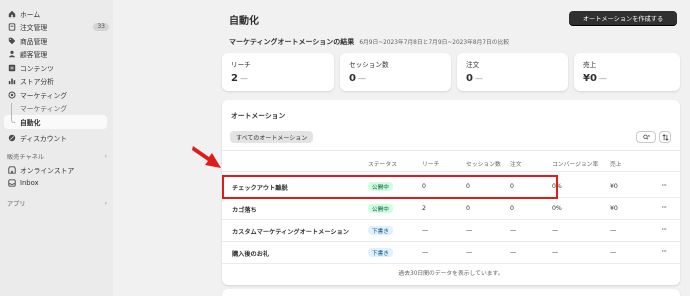  I want to click on discount-icon, so click(11, 138).